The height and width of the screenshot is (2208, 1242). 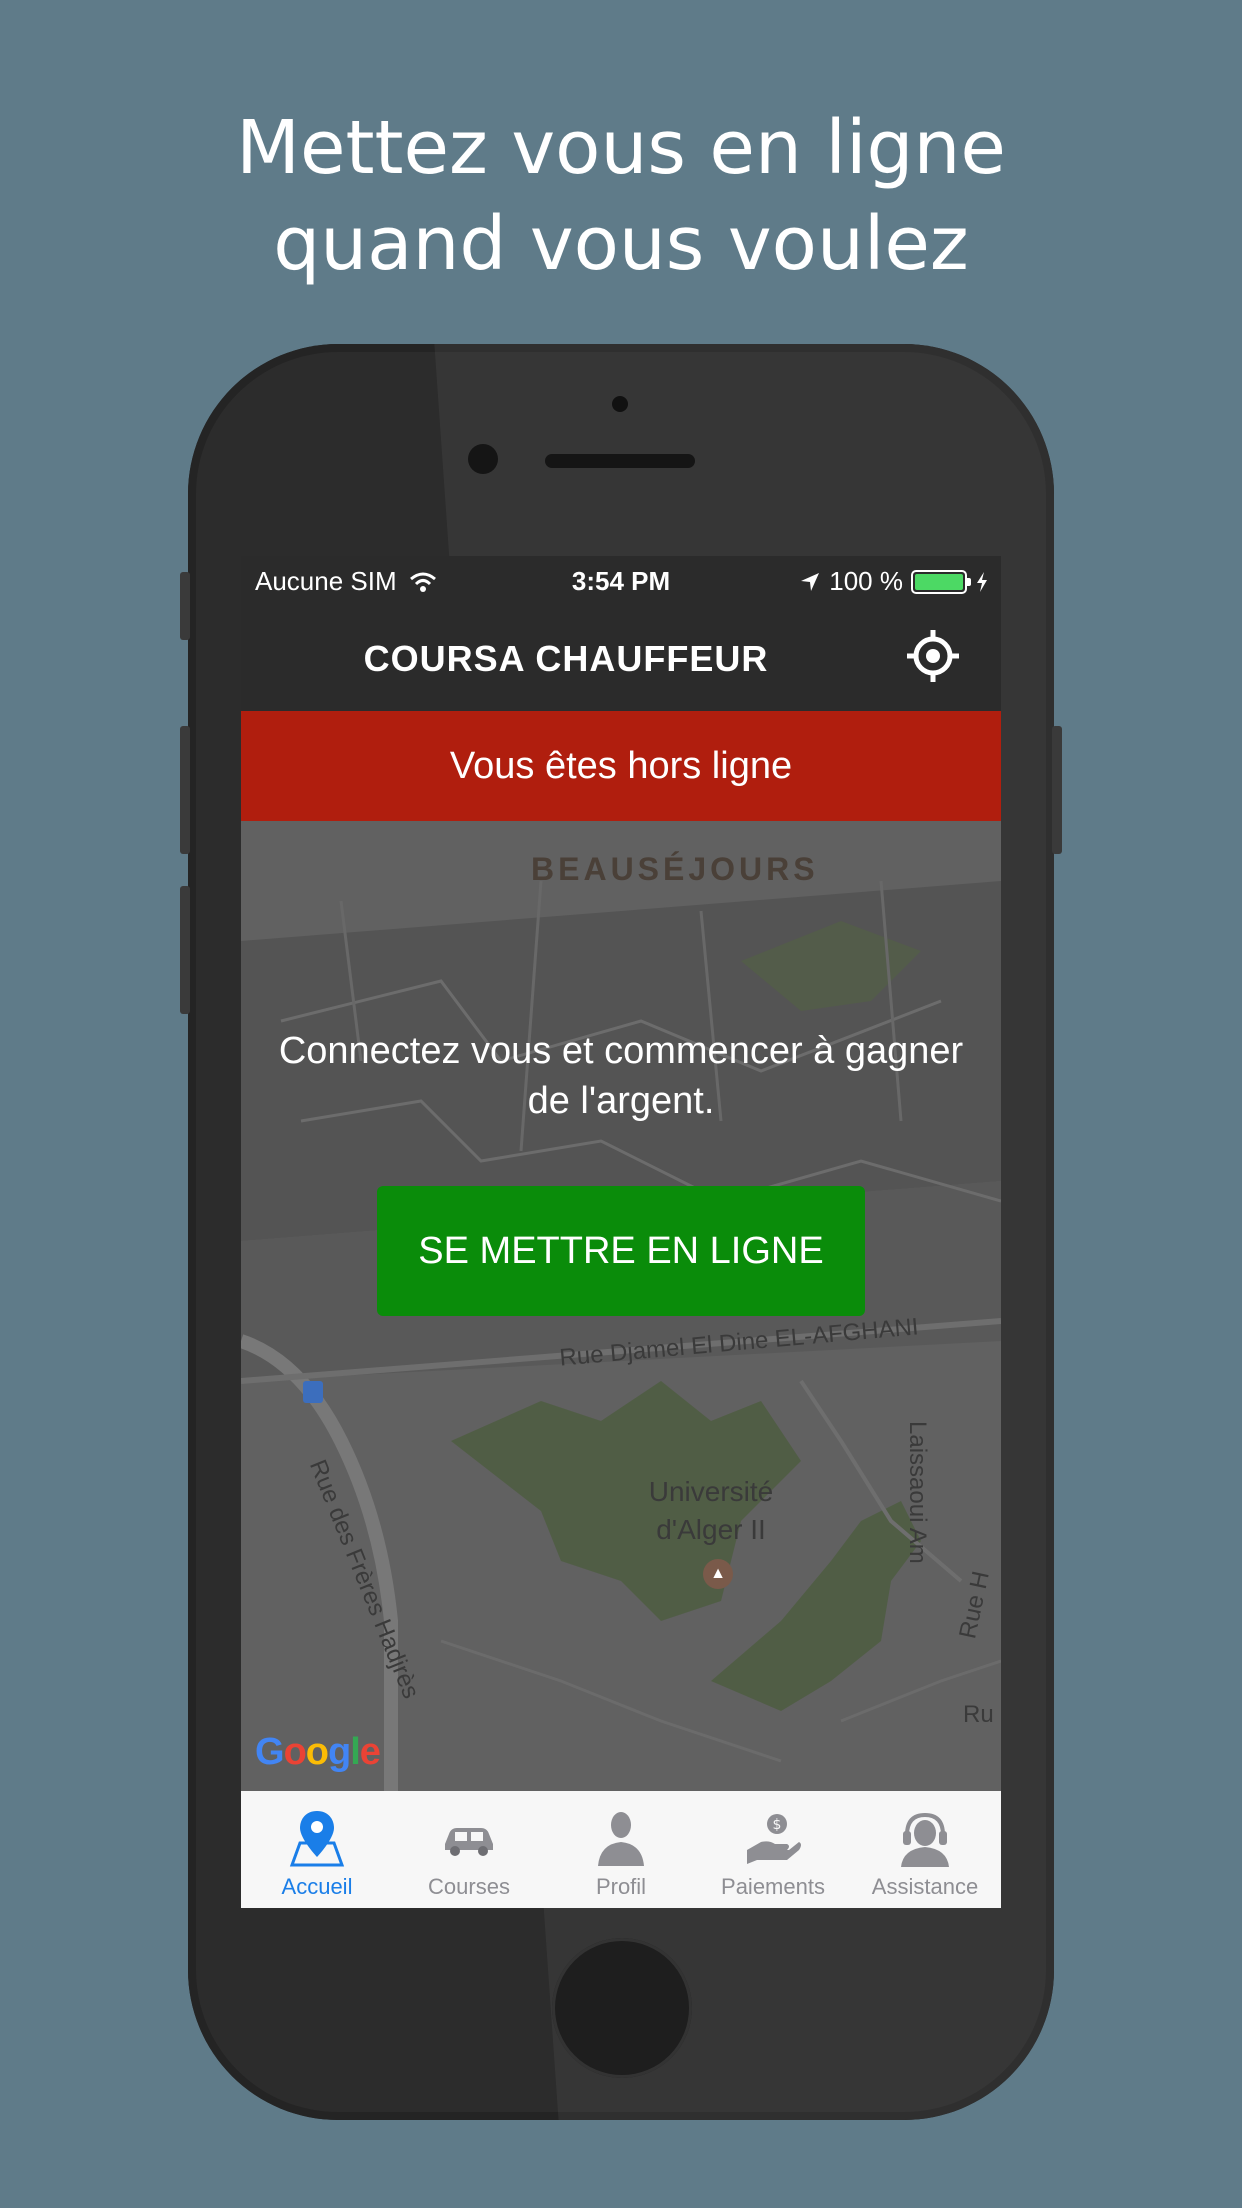 I want to click on status-right: 100 %, so click(x=894, y=581).